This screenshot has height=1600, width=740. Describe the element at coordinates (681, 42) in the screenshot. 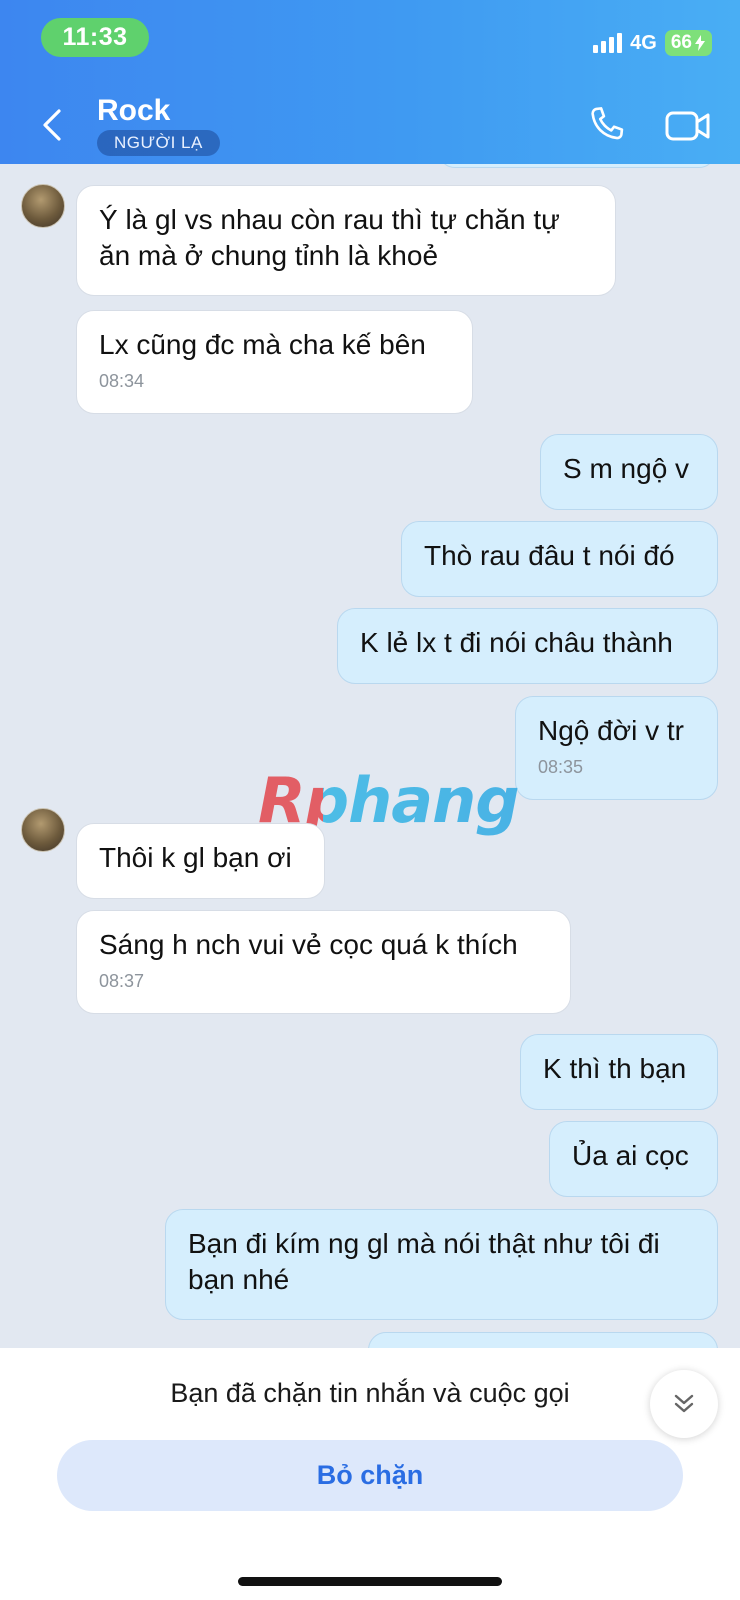

I see `battery-level: 66` at that location.